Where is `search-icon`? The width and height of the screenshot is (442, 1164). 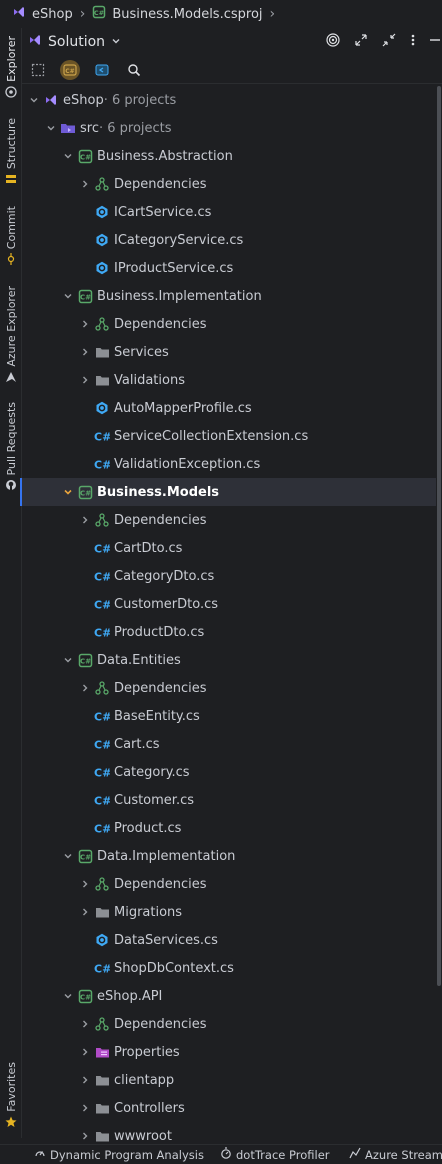 search-icon is located at coordinates (134, 70).